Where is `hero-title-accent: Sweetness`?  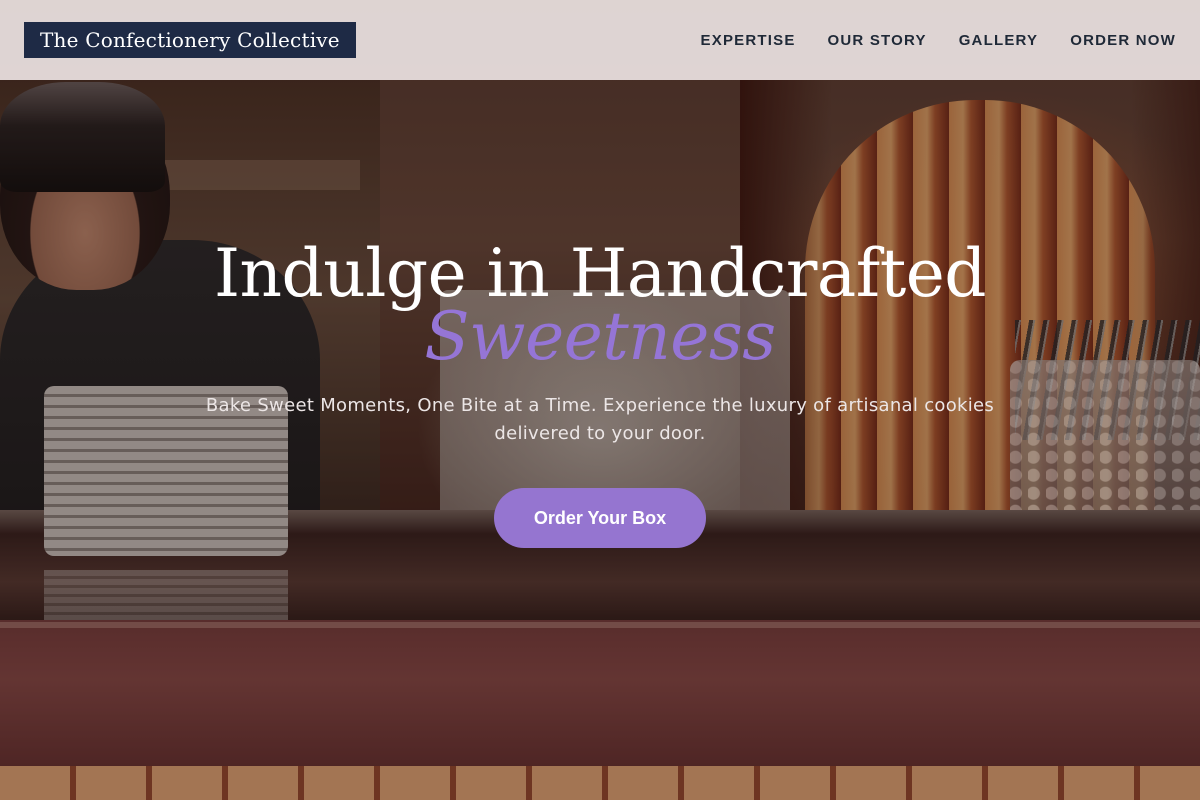 hero-title-accent: Sweetness is located at coordinates (600, 336).